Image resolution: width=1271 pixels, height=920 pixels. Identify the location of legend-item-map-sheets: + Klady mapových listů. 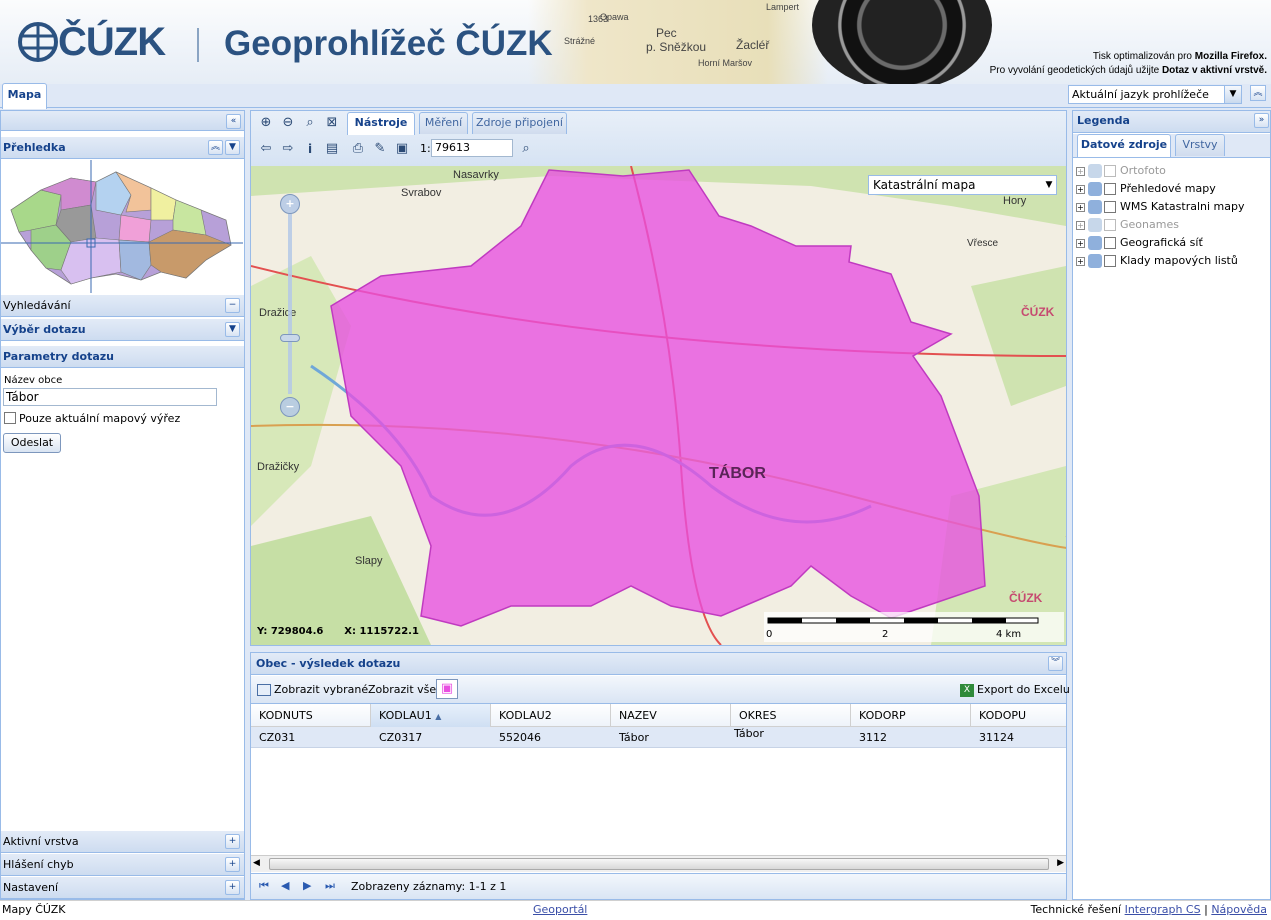
(1157, 261).